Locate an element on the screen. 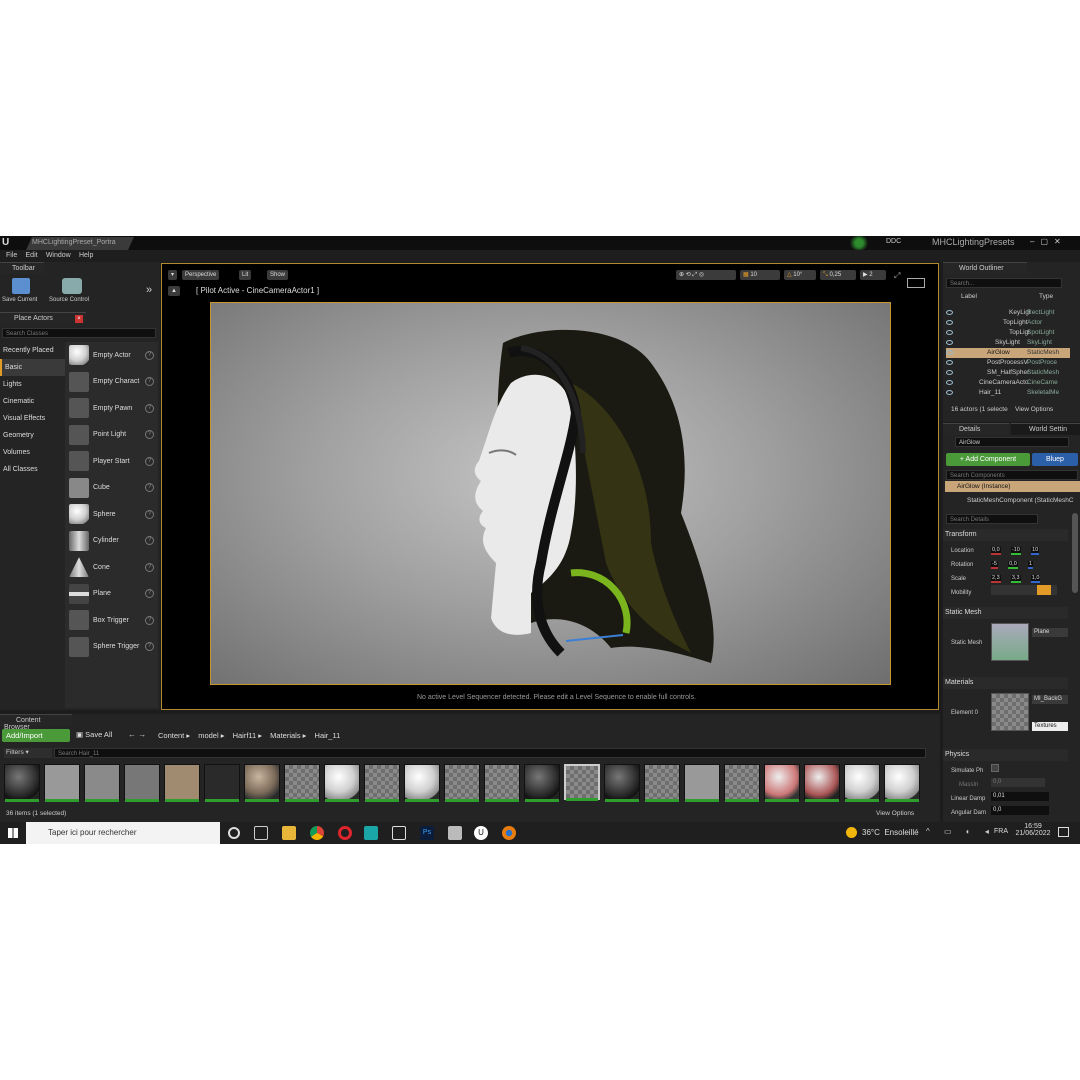 Image resolution: width=1080 pixels, height=1080 pixels. add-import-button: Add/Import is located at coordinates (36, 735).